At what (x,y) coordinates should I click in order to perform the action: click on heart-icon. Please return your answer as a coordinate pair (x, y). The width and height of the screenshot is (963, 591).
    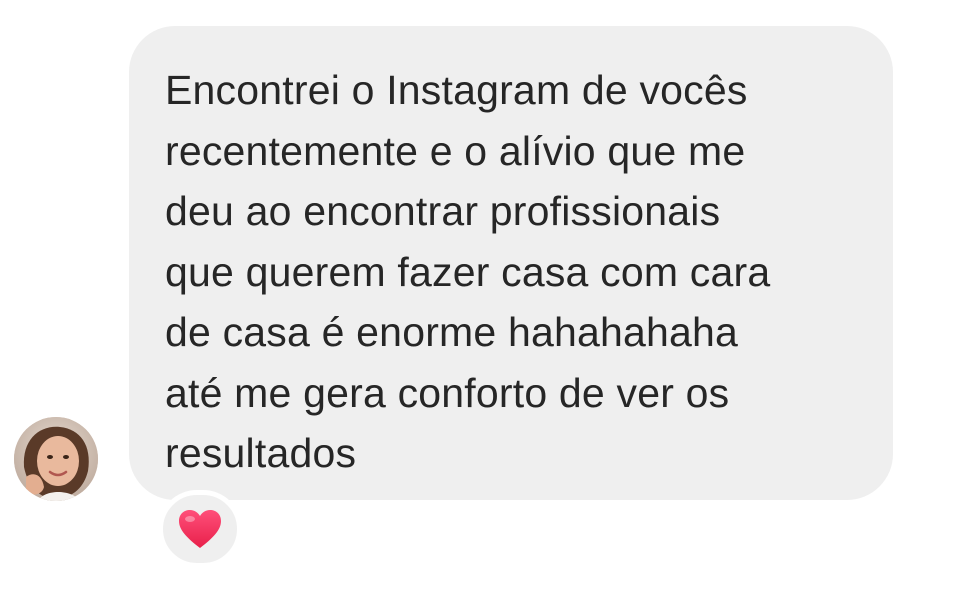
    Looking at the image, I should click on (200, 529).